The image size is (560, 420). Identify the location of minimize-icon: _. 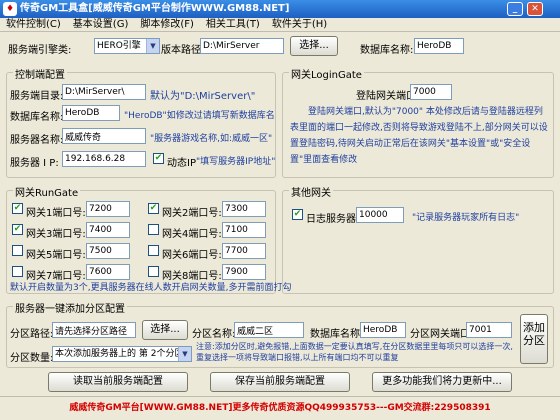
(515, 9).